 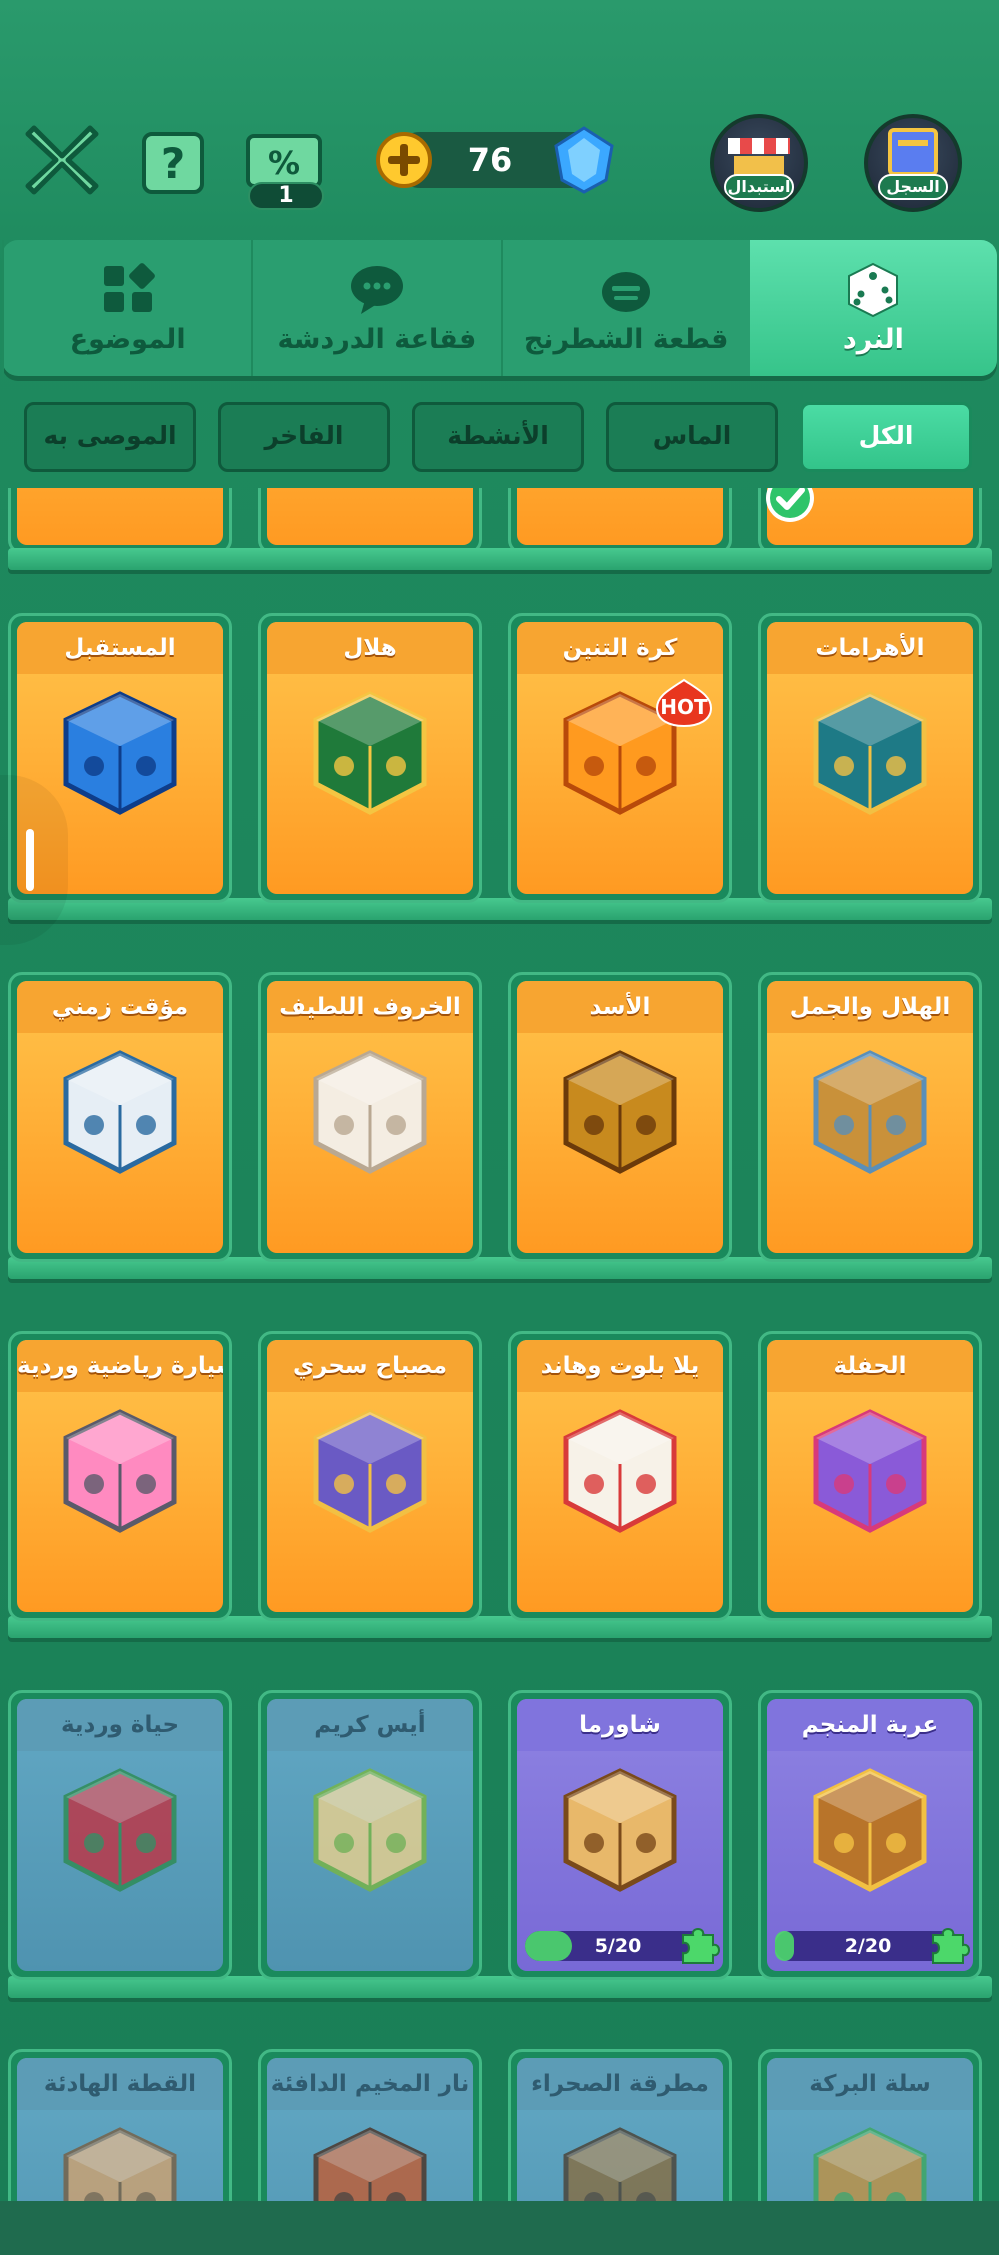 What do you see at coordinates (62, 160) in the screenshot?
I see `close-icon` at bounding box center [62, 160].